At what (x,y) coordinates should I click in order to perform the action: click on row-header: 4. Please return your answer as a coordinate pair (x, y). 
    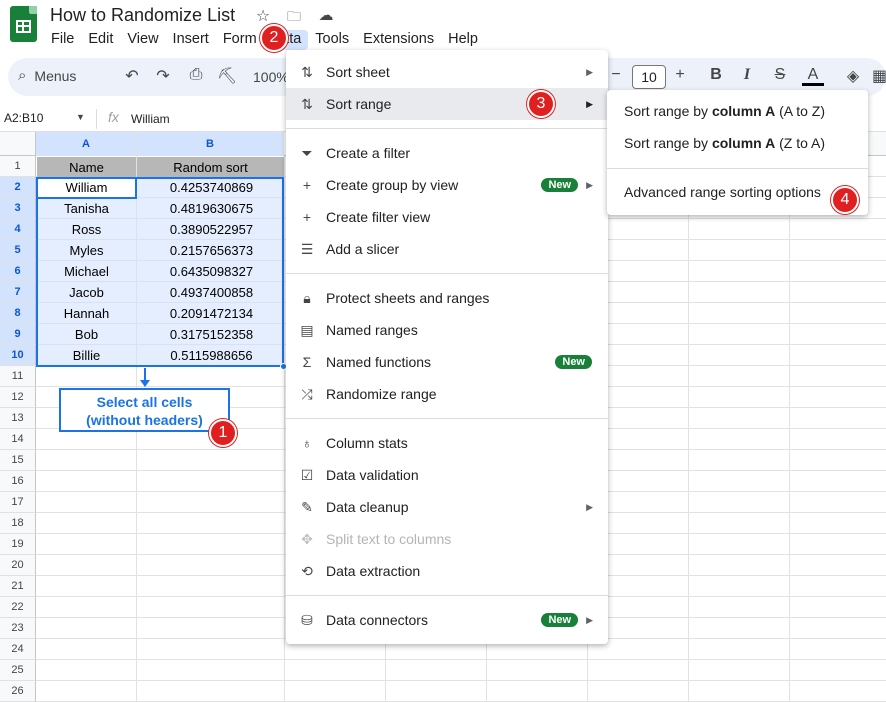
    Looking at the image, I should click on (18, 229).